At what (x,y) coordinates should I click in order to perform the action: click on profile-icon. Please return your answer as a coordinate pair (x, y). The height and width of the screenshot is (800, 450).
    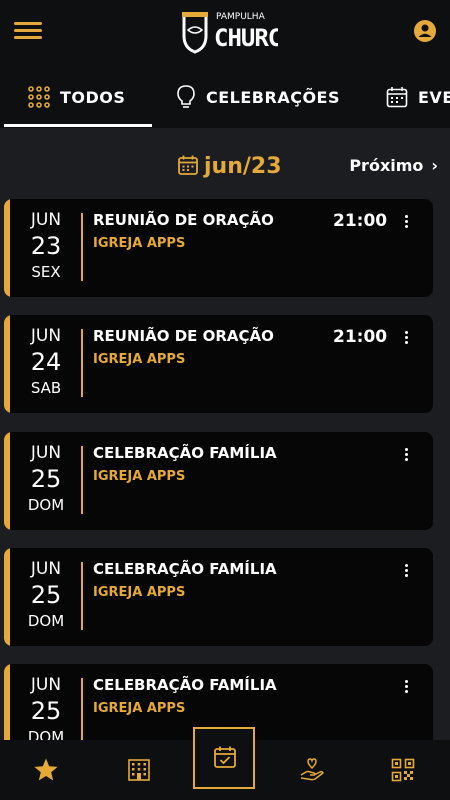
    Looking at the image, I should click on (425, 31).